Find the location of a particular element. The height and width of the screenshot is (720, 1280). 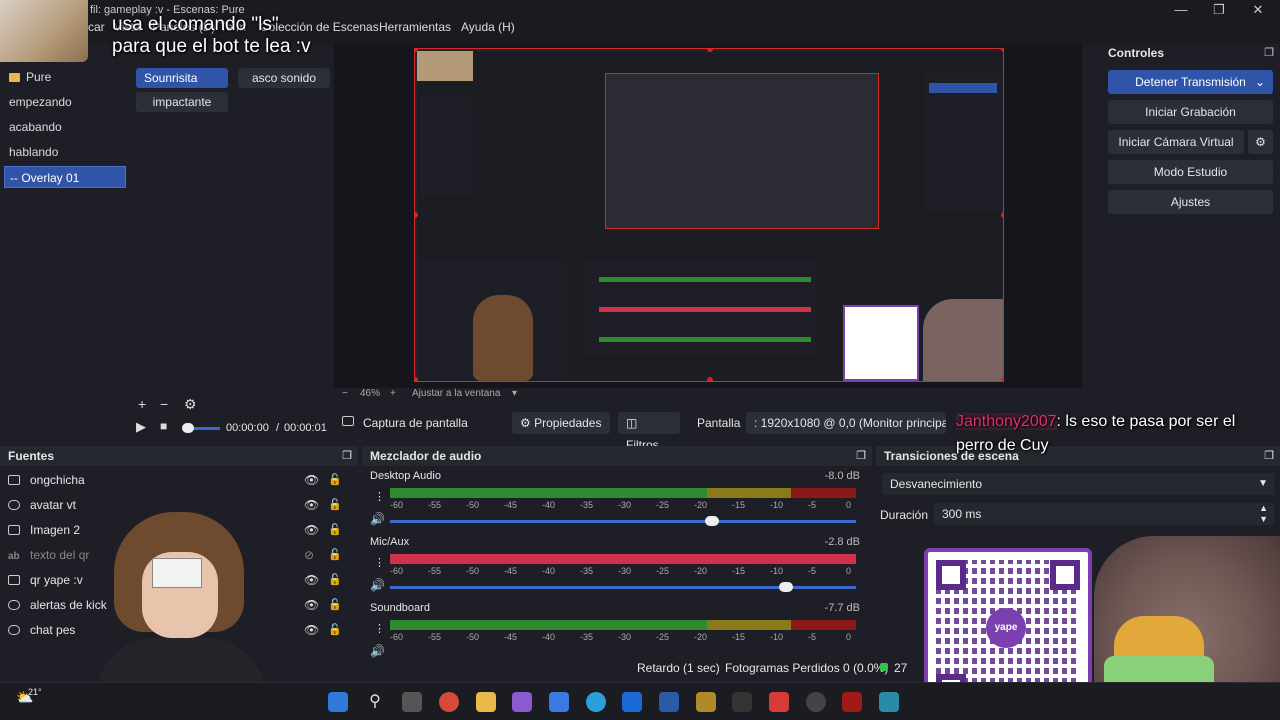

start-icon is located at coordinates (338, 702).